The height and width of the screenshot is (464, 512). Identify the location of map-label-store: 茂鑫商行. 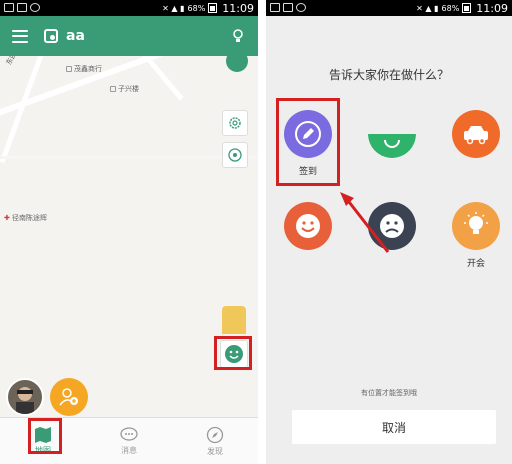
(84, 69).